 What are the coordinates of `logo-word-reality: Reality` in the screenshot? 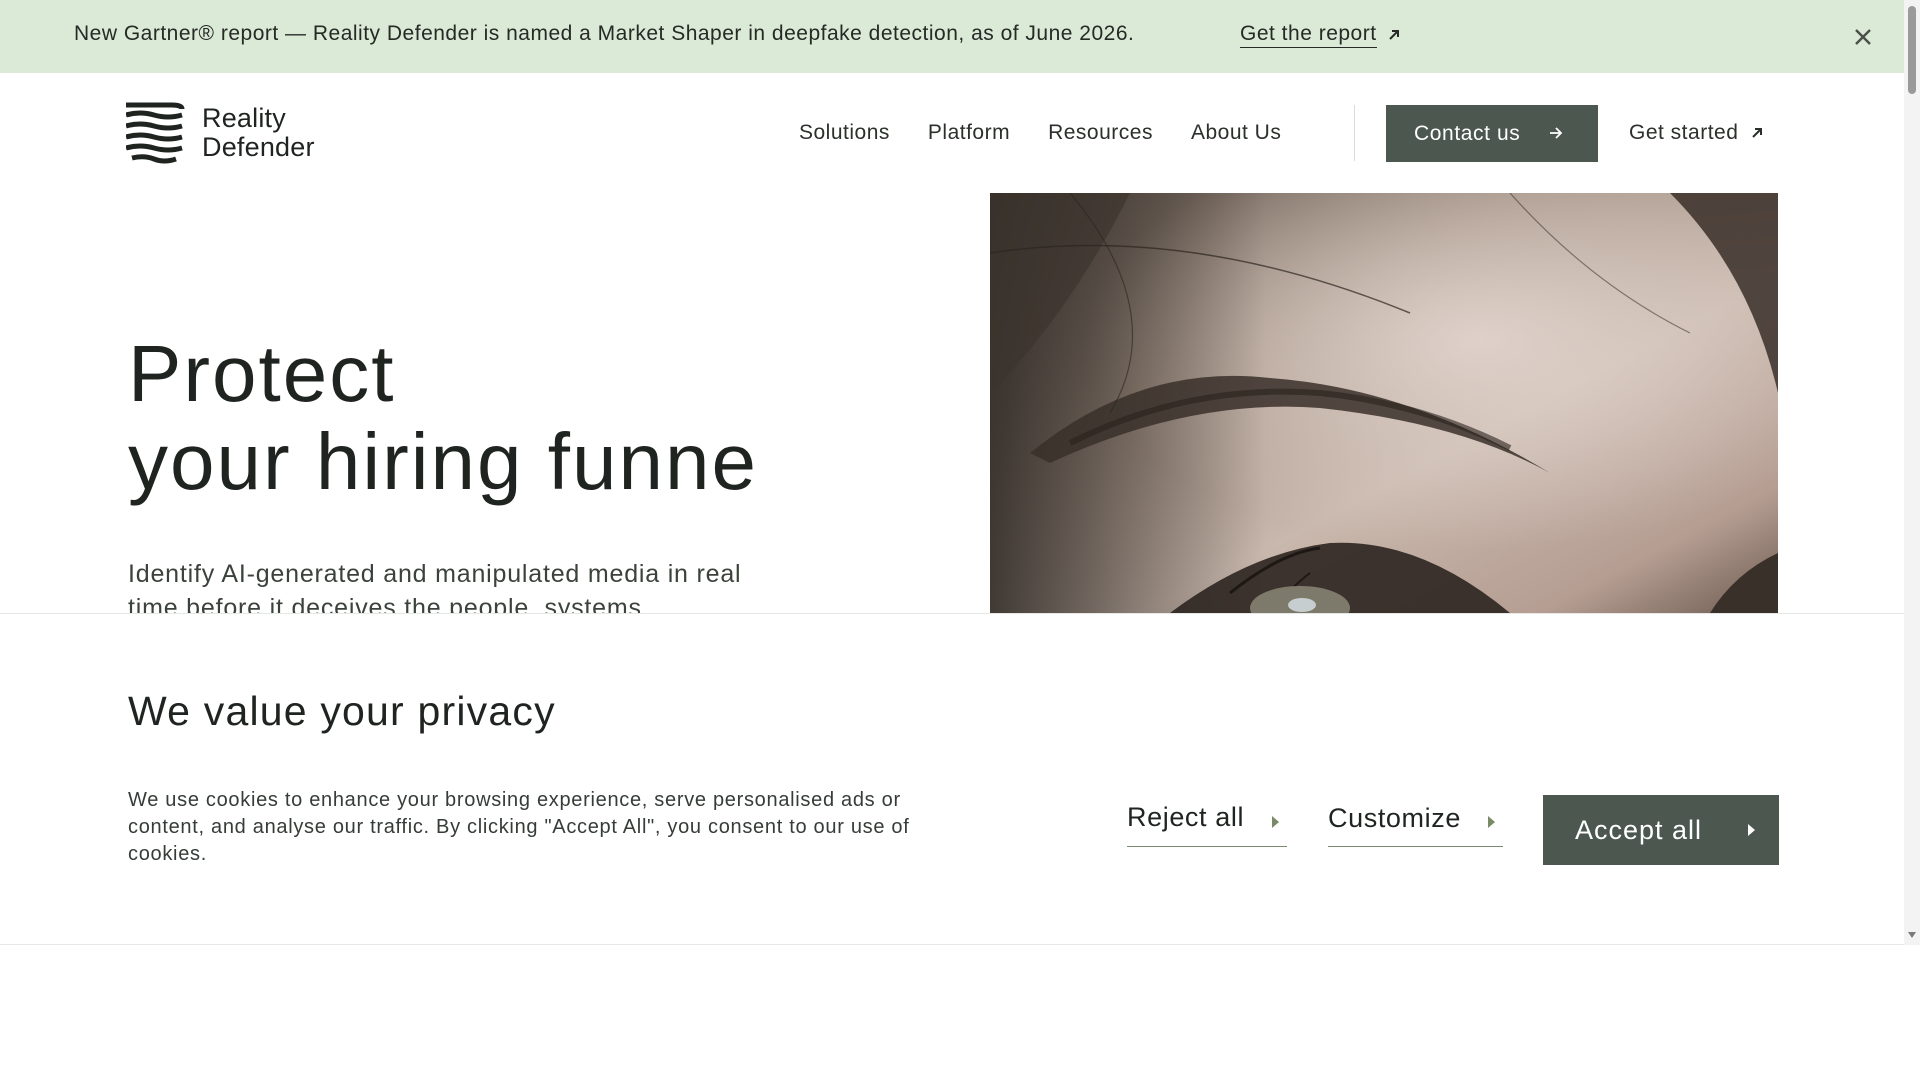 It's located at (244, 118).